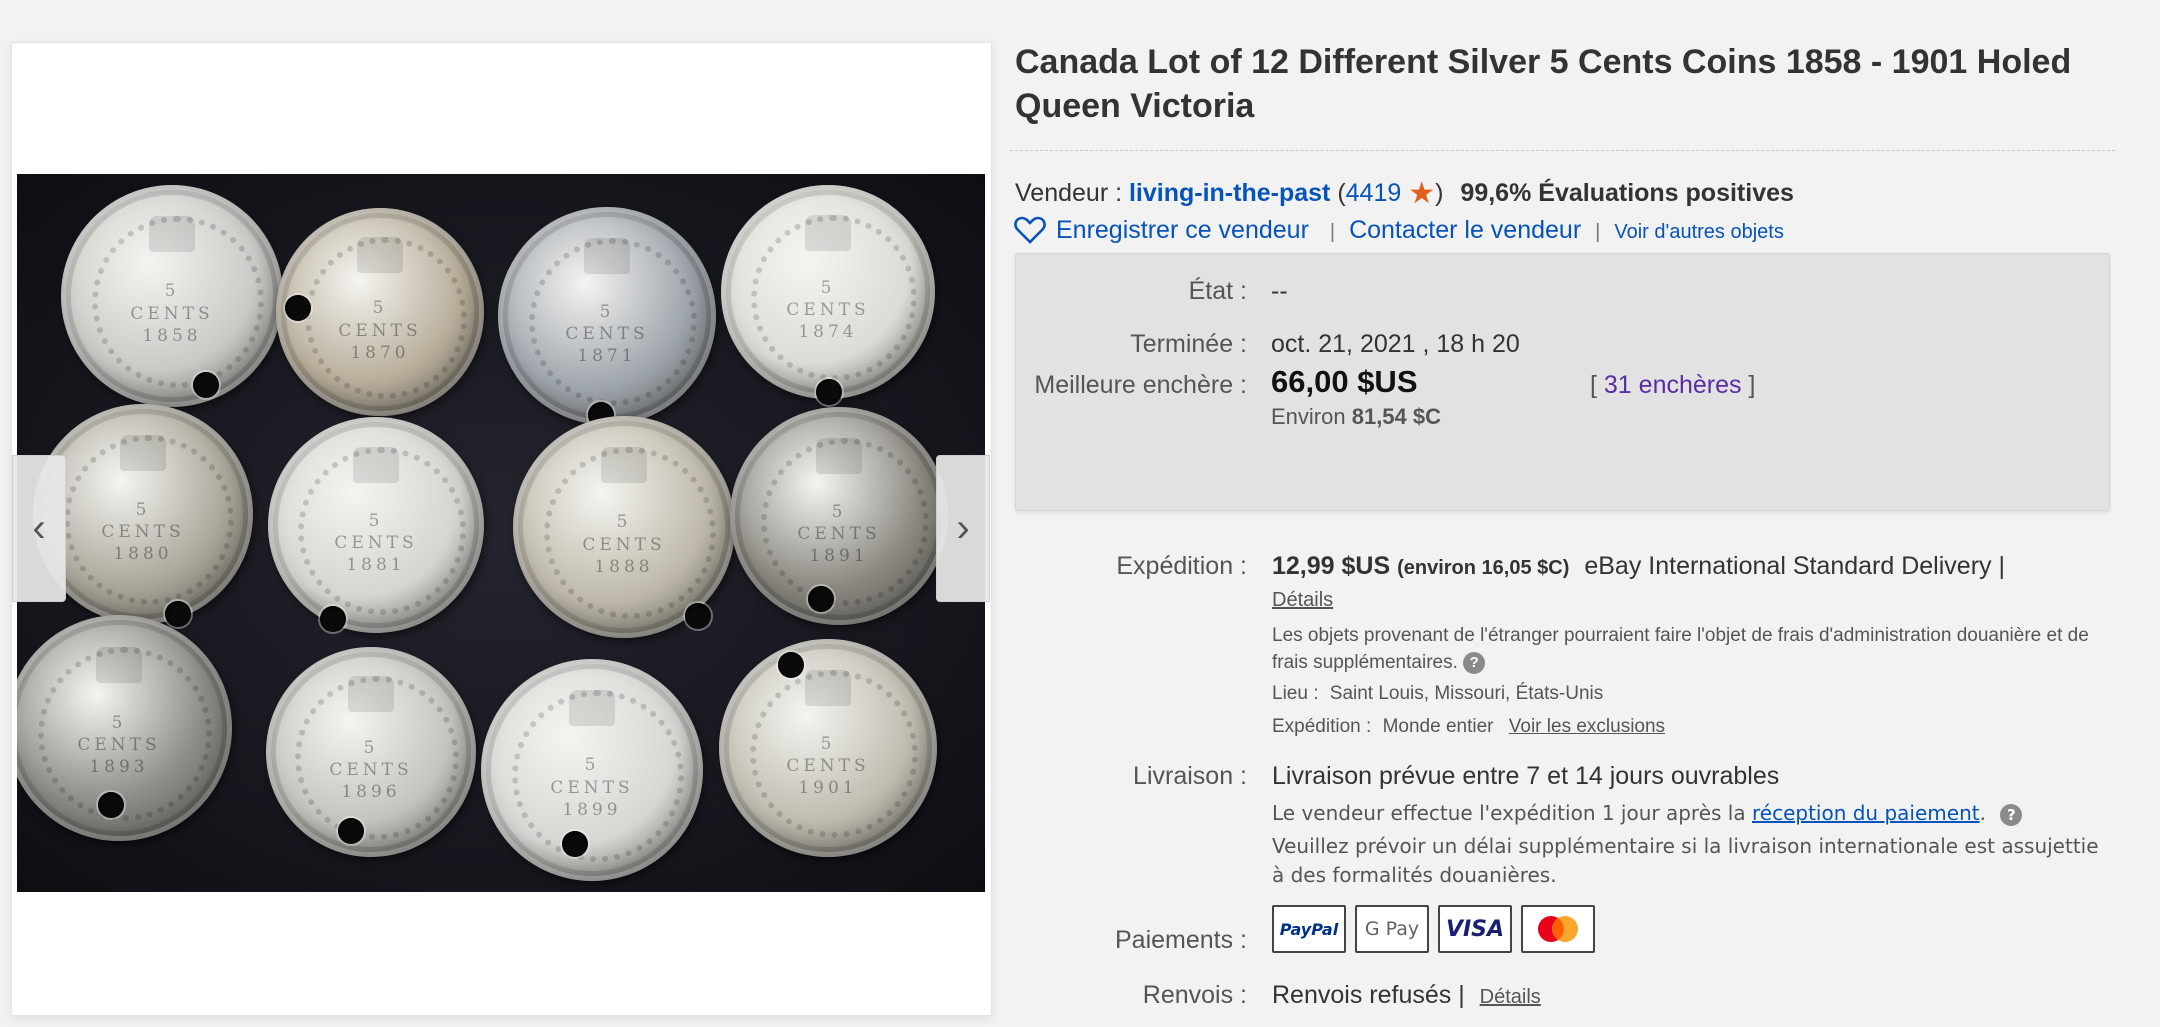 This screenshot has width=2160, height=1027. I want to click on ended-value: oct. 21, 2021 , 18 h 20, so click(1395, 344).